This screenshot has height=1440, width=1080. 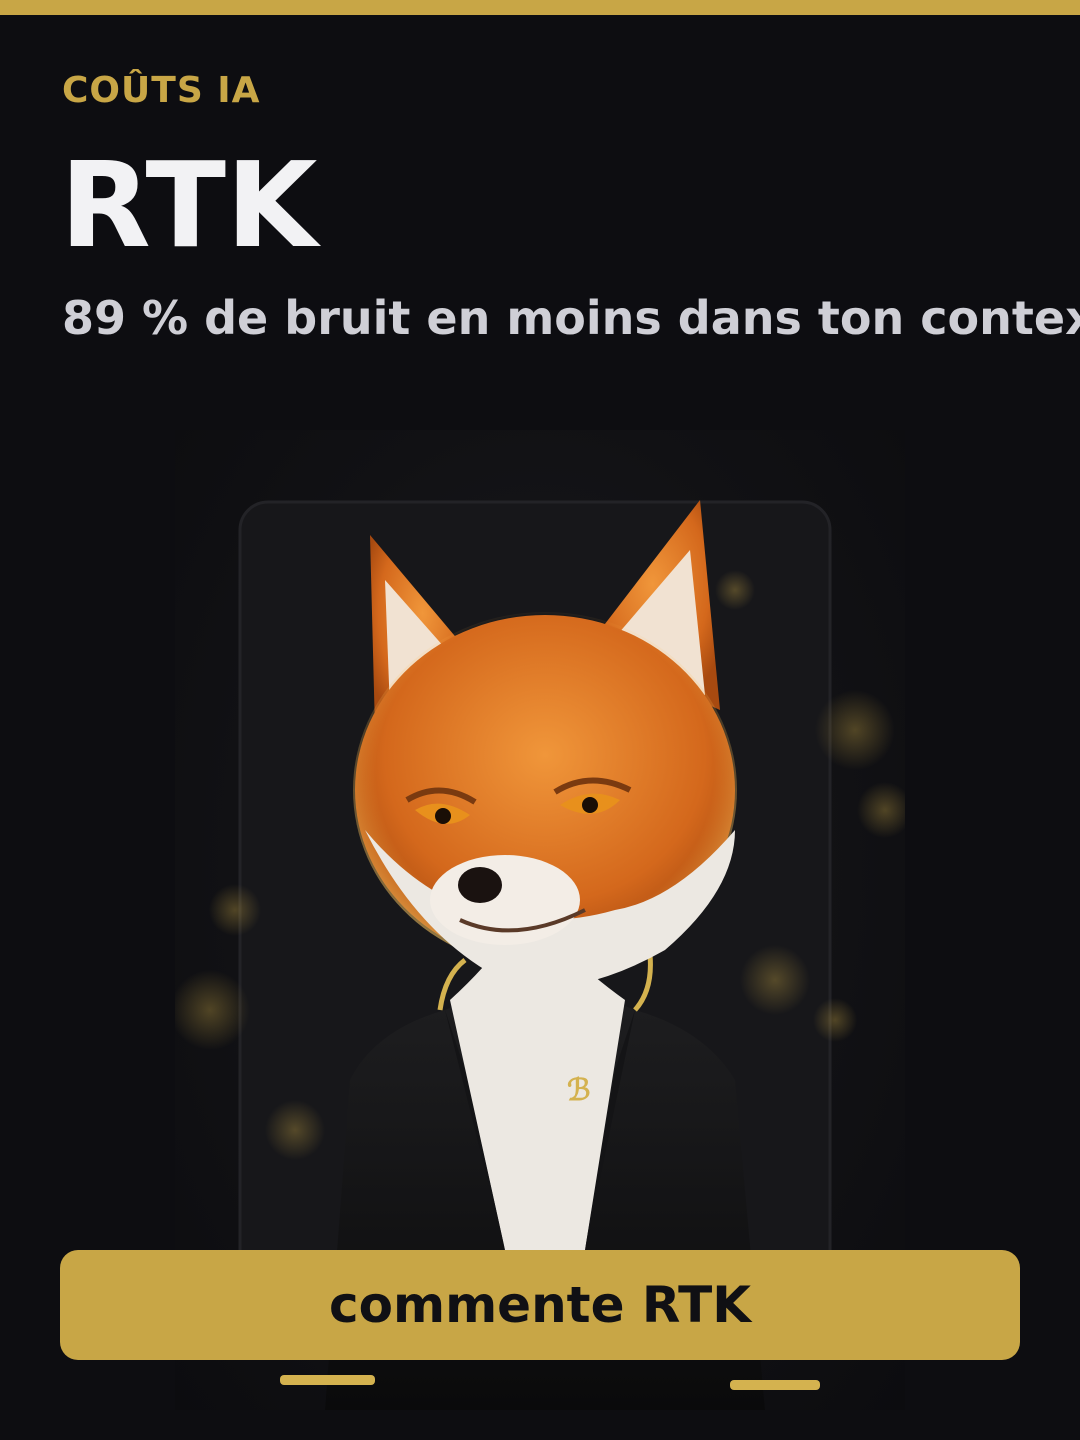 I want to click on comment-cta-button: commente RTK, so click(x=540, y=1305).